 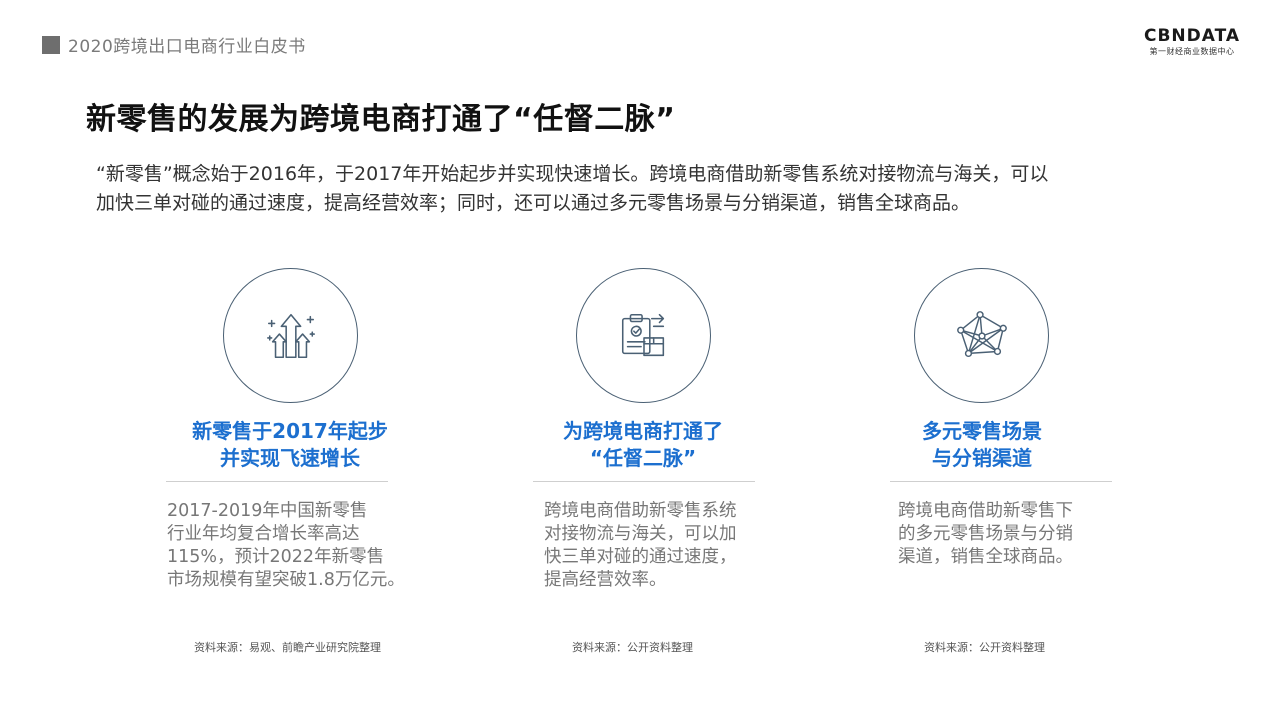 I want to click on body-line: 的多元零售场景与分销, so click(x=985, y=534).